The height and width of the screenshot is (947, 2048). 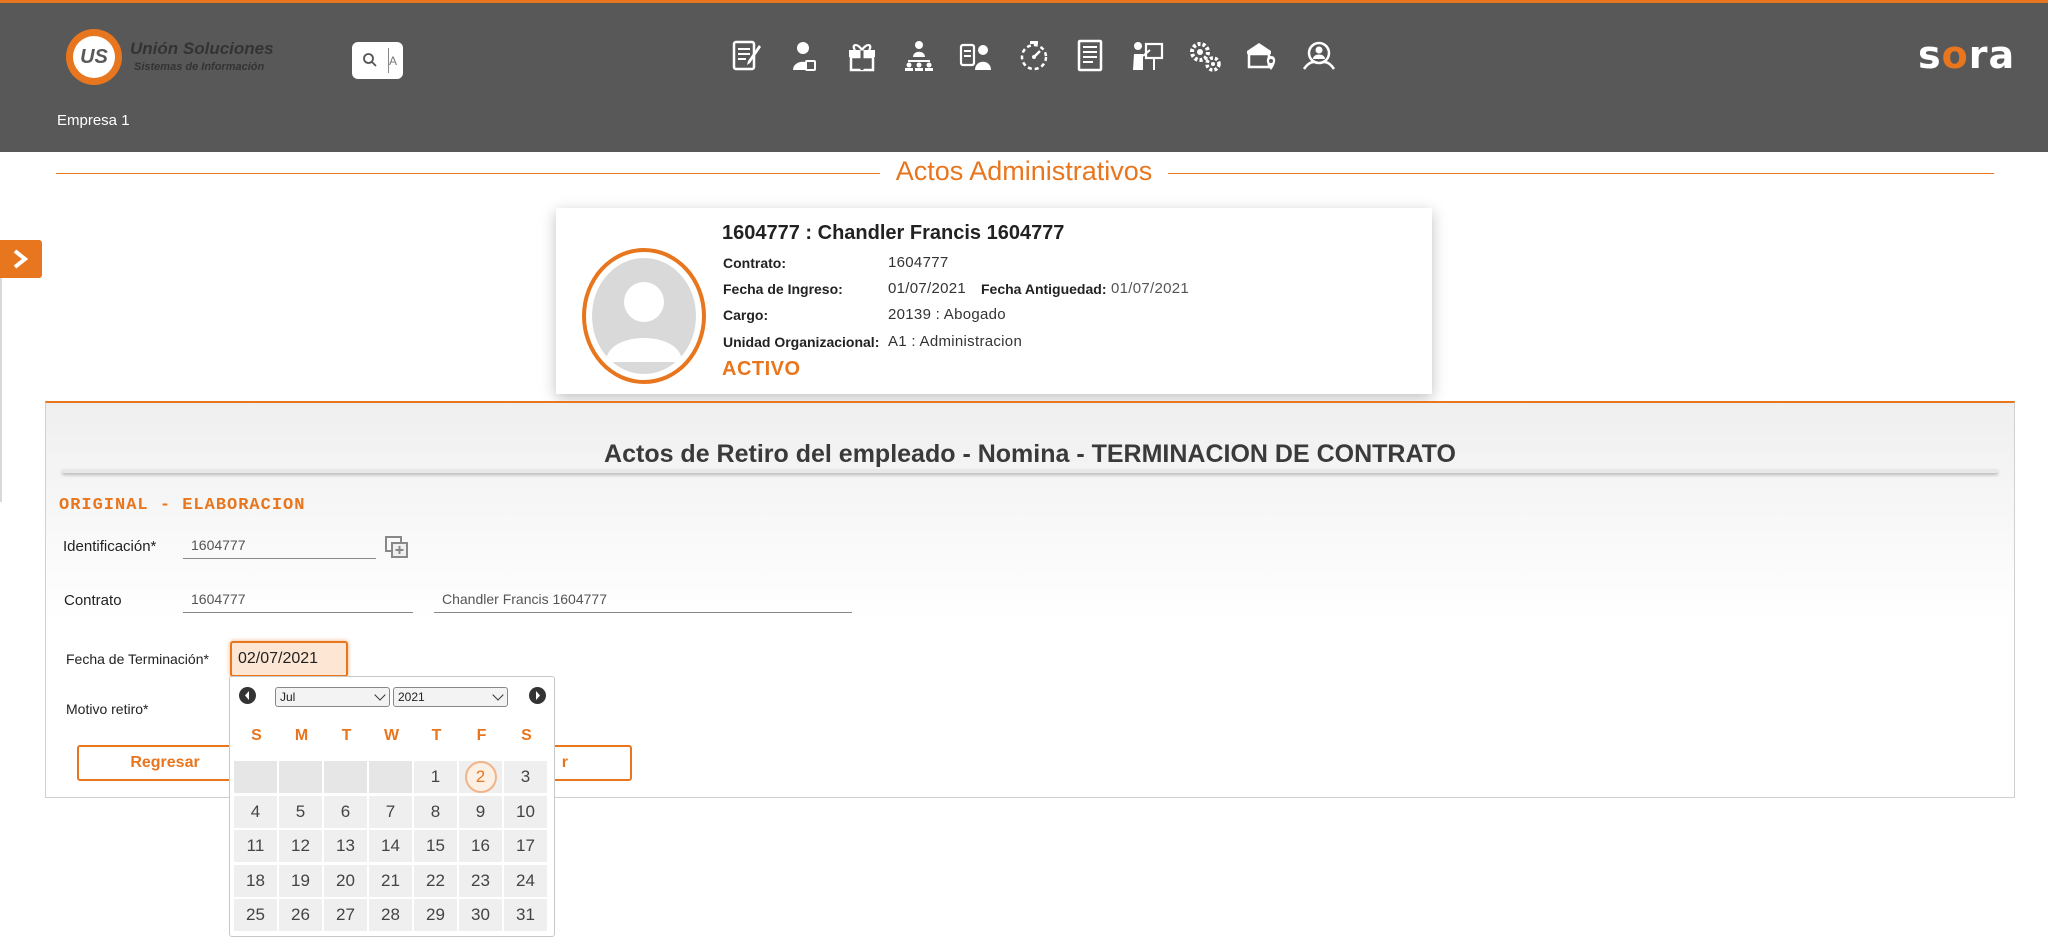 I want to click on fecha-antiguedad-label: Fecha Antiguedad:, so click(x=1044, y=289).